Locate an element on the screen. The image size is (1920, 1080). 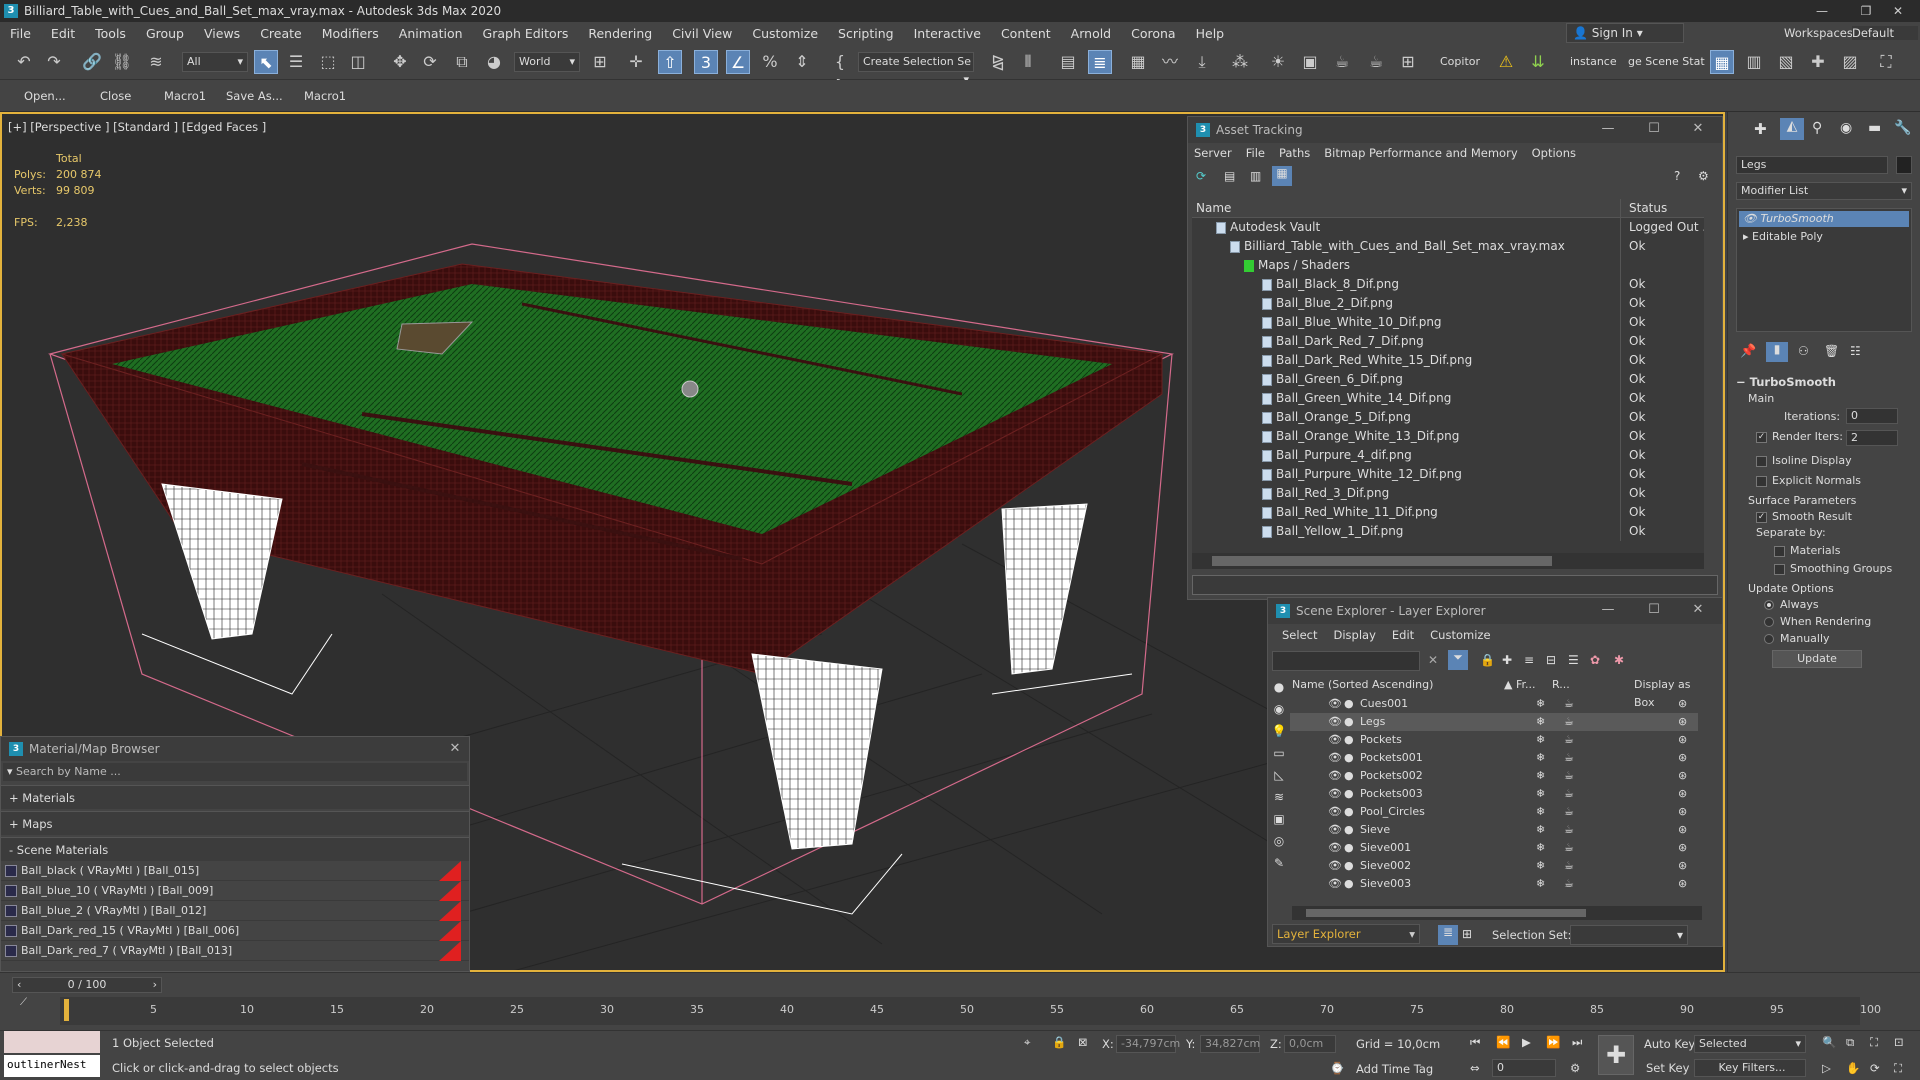
material-item: Ball_blue_10 ( VRayMtl ) [Ball_009] is located at coordinates (235, 891).